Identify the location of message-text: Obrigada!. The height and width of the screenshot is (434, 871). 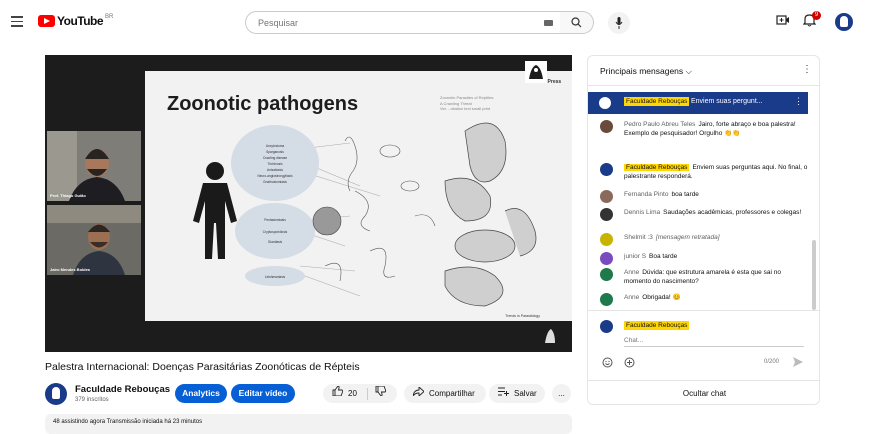
(656, 297).